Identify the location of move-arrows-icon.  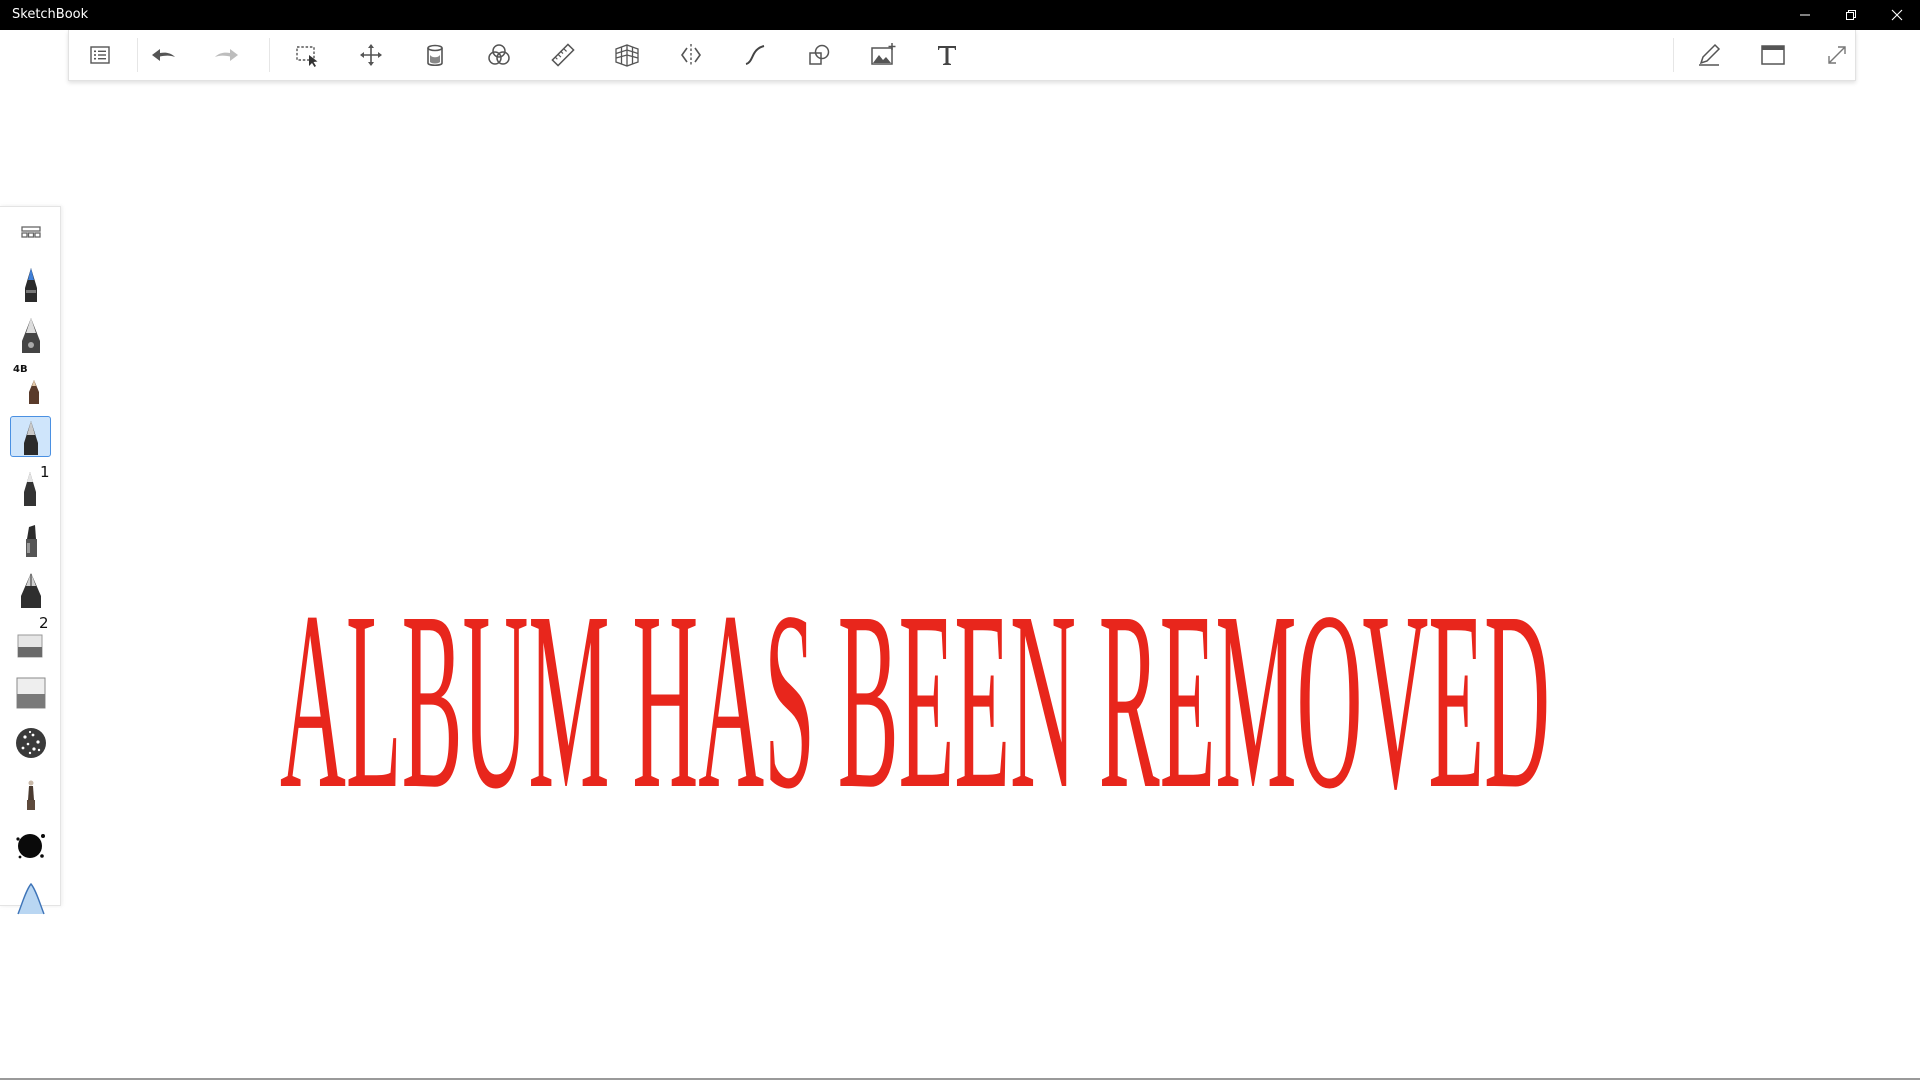
(371, 55).